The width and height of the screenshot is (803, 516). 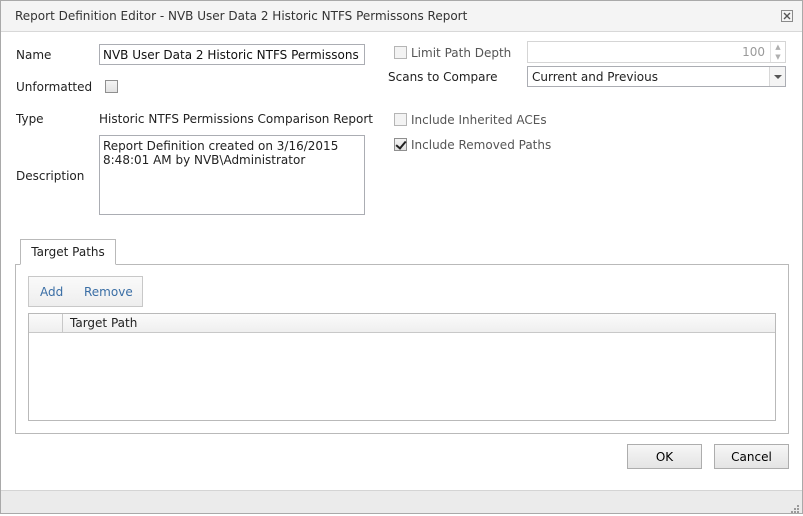 What do you see at coordinates (595, 77) in the screenshot?
I see `scans-to-compare-value: Current and Previous` at bounding box center [595, 77].